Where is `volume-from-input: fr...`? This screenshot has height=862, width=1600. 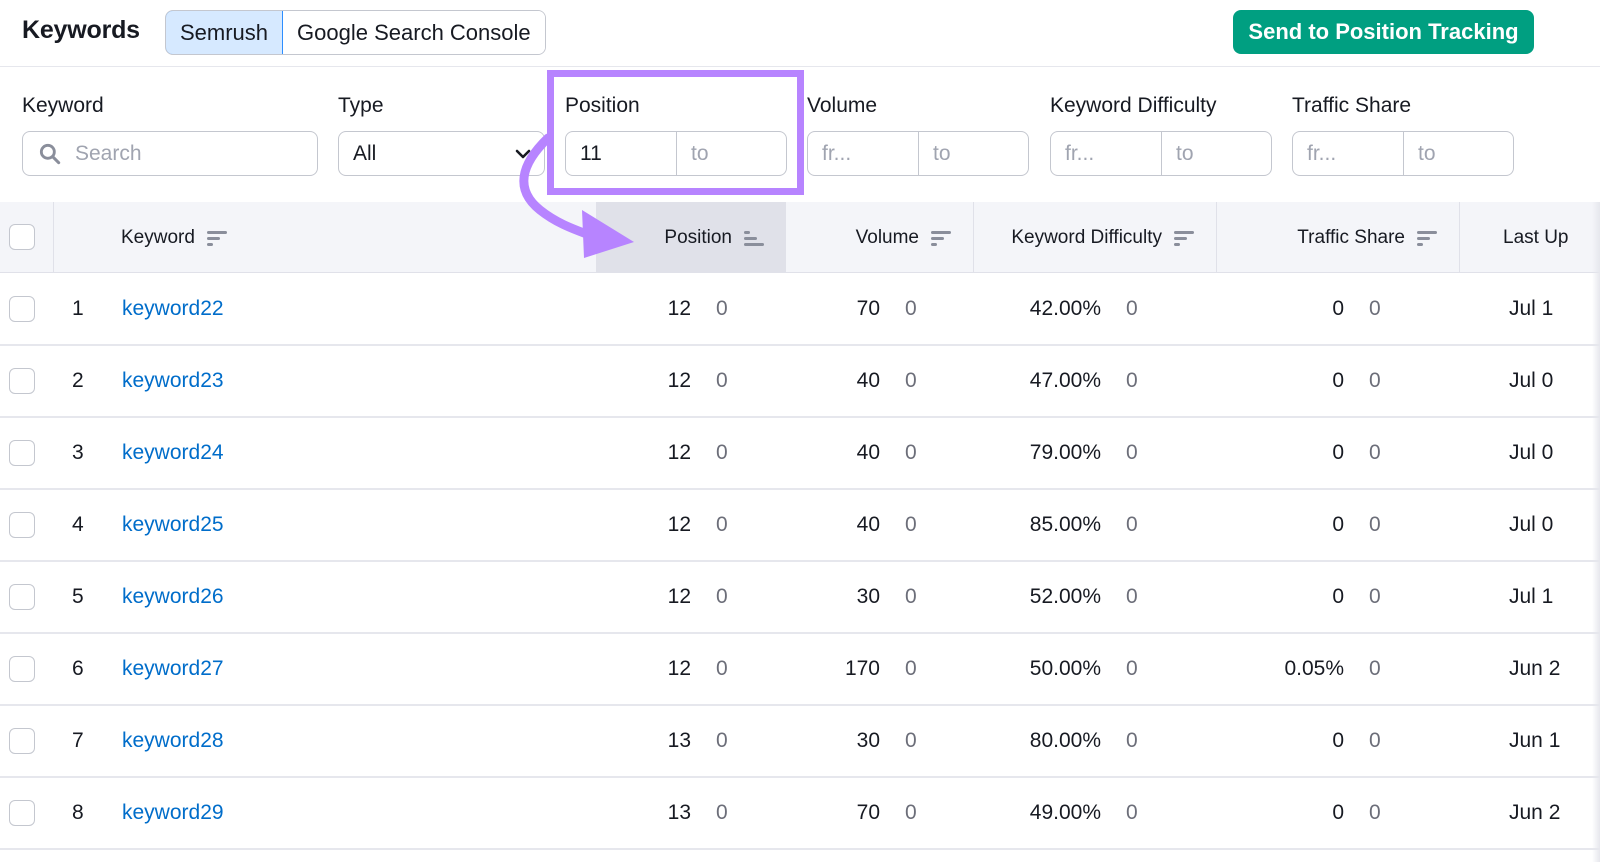 volume-from-input: fr... is located at coordinates (863, 153).